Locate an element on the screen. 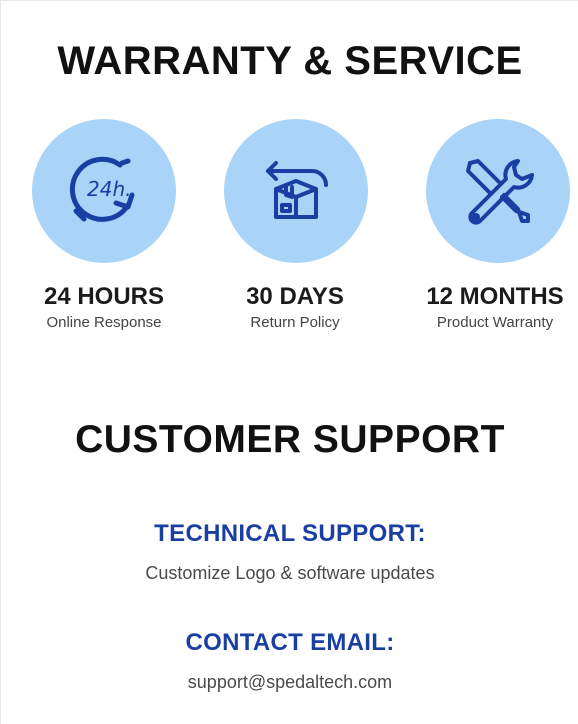 This screenshot has width=578, height=724. feature-12-months: 12 MONTHS Product Warranty is located at coordinates (492, 226).